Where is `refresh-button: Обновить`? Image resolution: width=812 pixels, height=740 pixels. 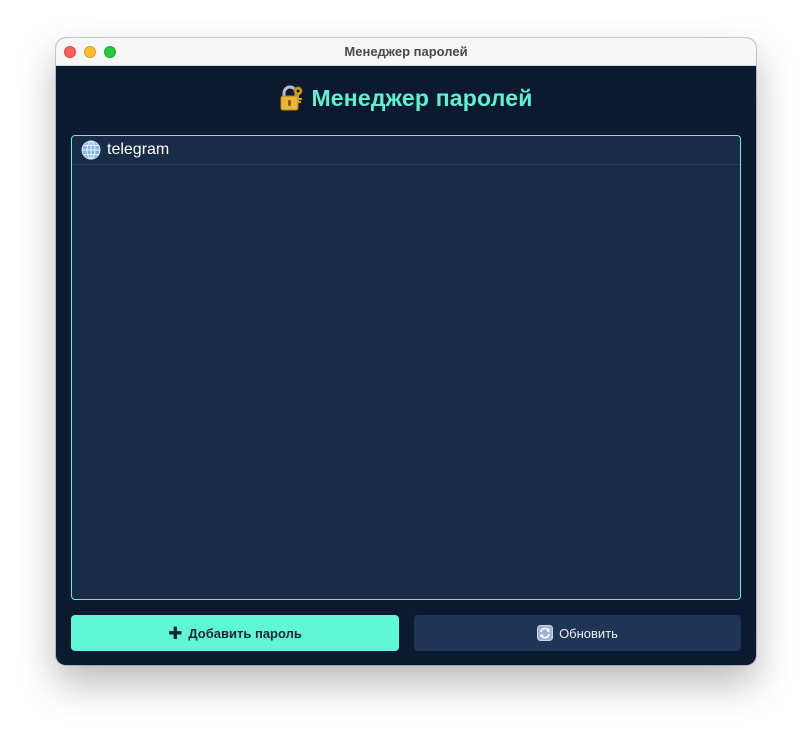 refresh-button: Обновить is located at coordinates (577, 633).